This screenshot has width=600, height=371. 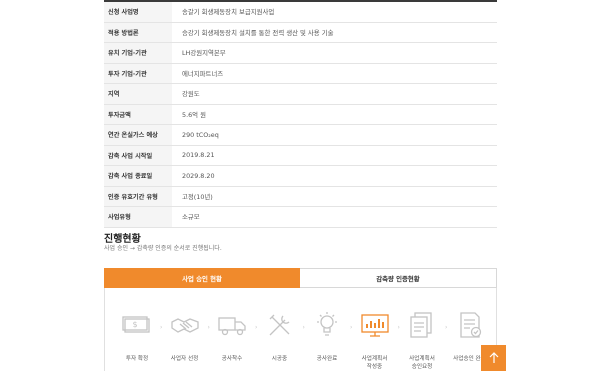 I want to click on progress-tabs: 사업 승인 현황 감축량 인증현황, so click(x=300, y=278).